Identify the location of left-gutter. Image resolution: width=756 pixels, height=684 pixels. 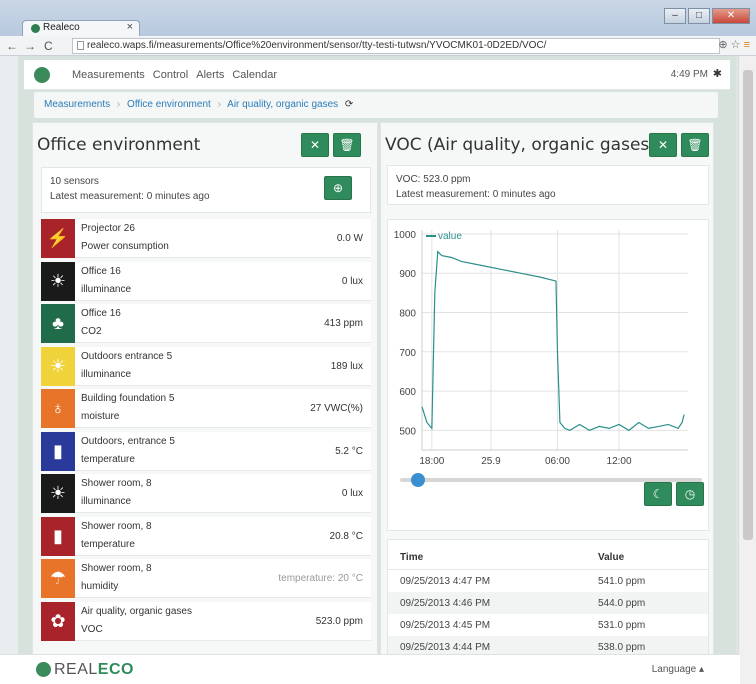
(9, 370).